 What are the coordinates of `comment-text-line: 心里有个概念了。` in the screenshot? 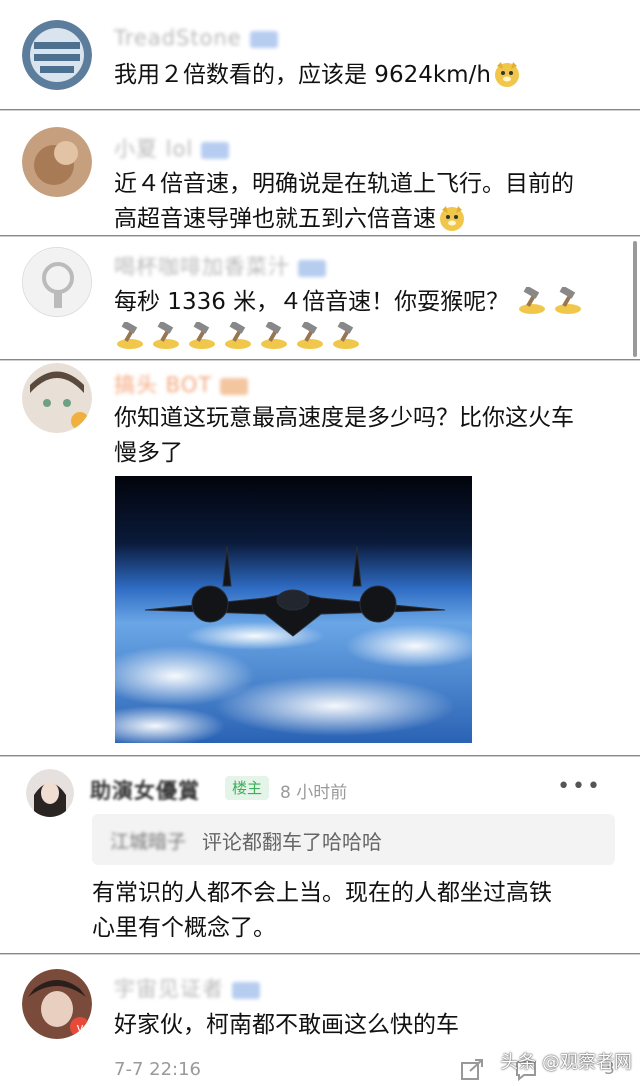 It's located at (184, 928).